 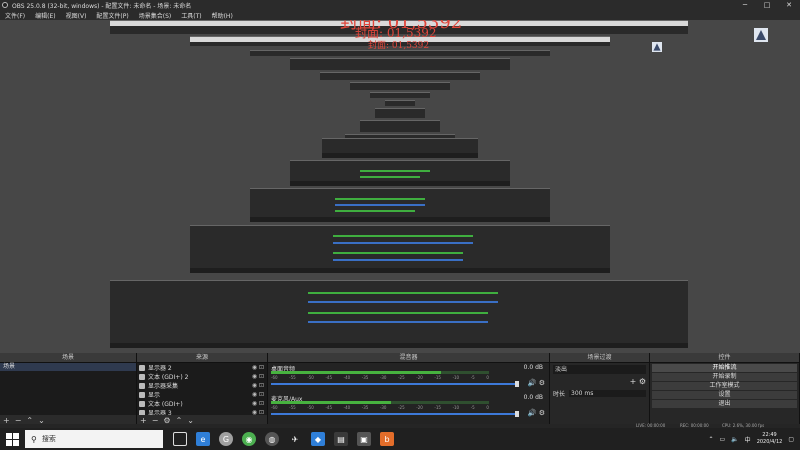 I want to click on menu-edit: 编辑(E), so click(x=45, y=15).